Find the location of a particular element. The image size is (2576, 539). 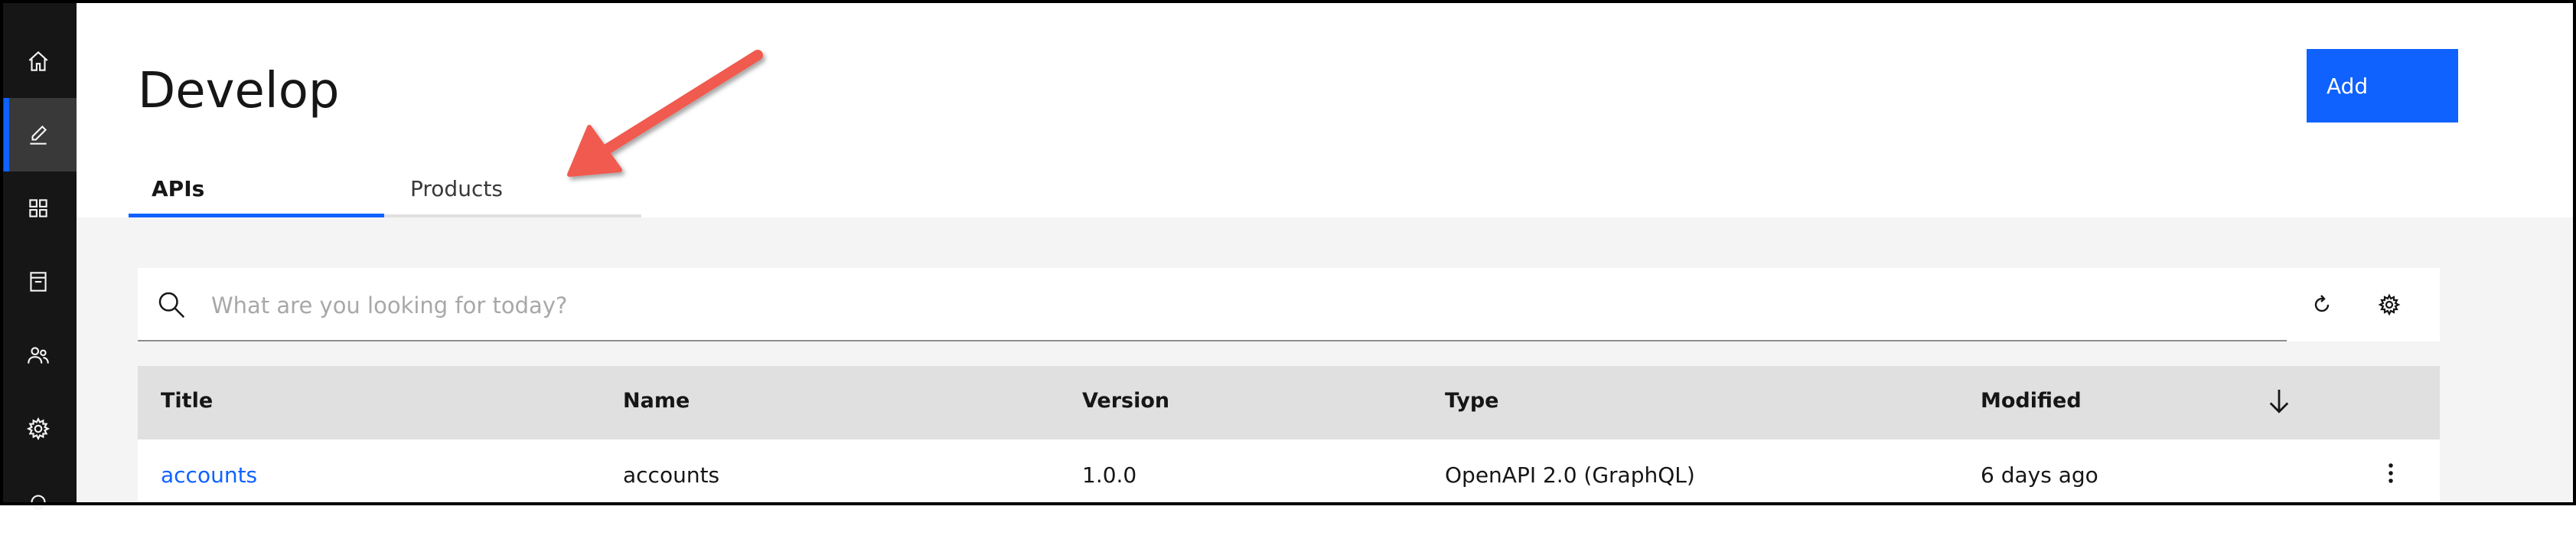

home-icon is located at coordinates (38, 61).